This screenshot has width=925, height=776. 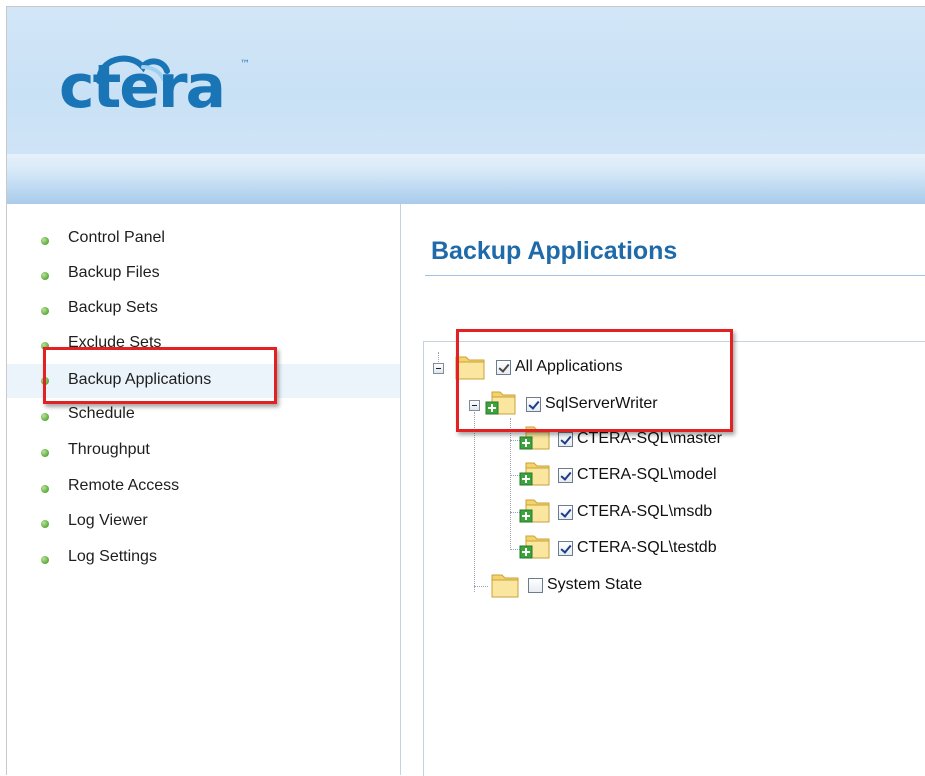 What do you see at coordinates (124, 485) in the screenshot?
I see `sidebar-item-label: Remote Access` at bounding box center [124, 485].